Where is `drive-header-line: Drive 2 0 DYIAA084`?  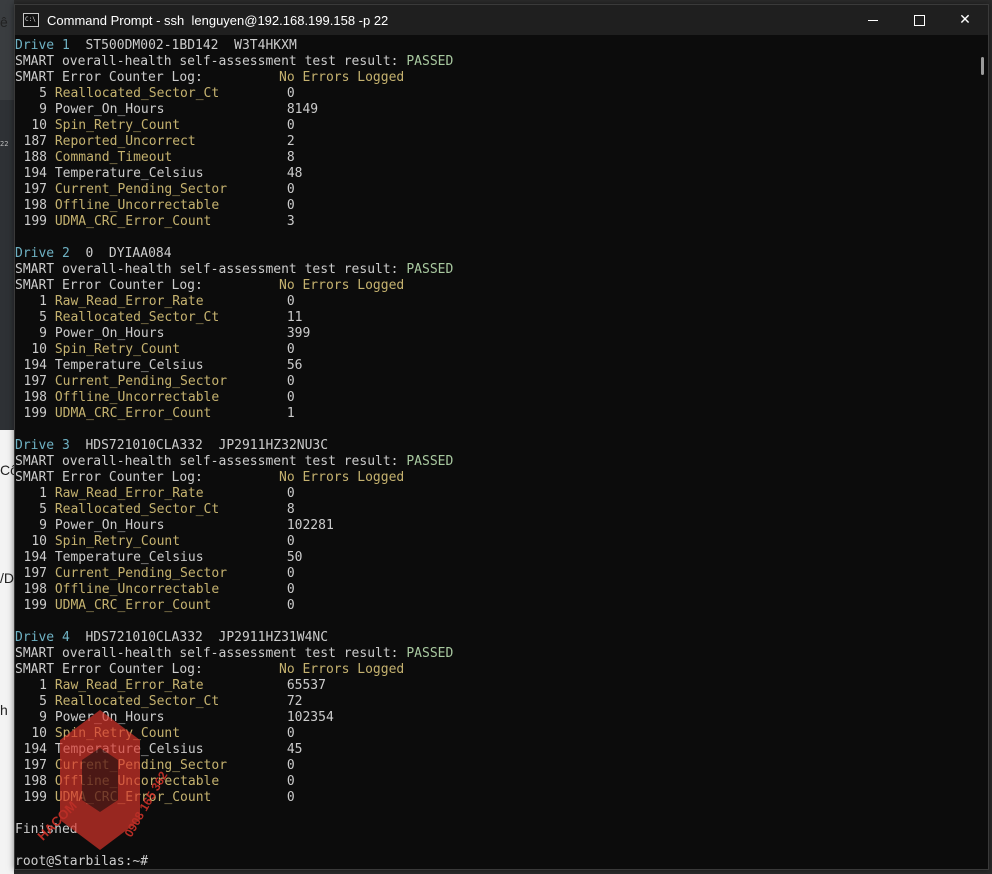 drive-header-line: Drive 2 0 DYIAA084 is located at coordinates (494, 254).